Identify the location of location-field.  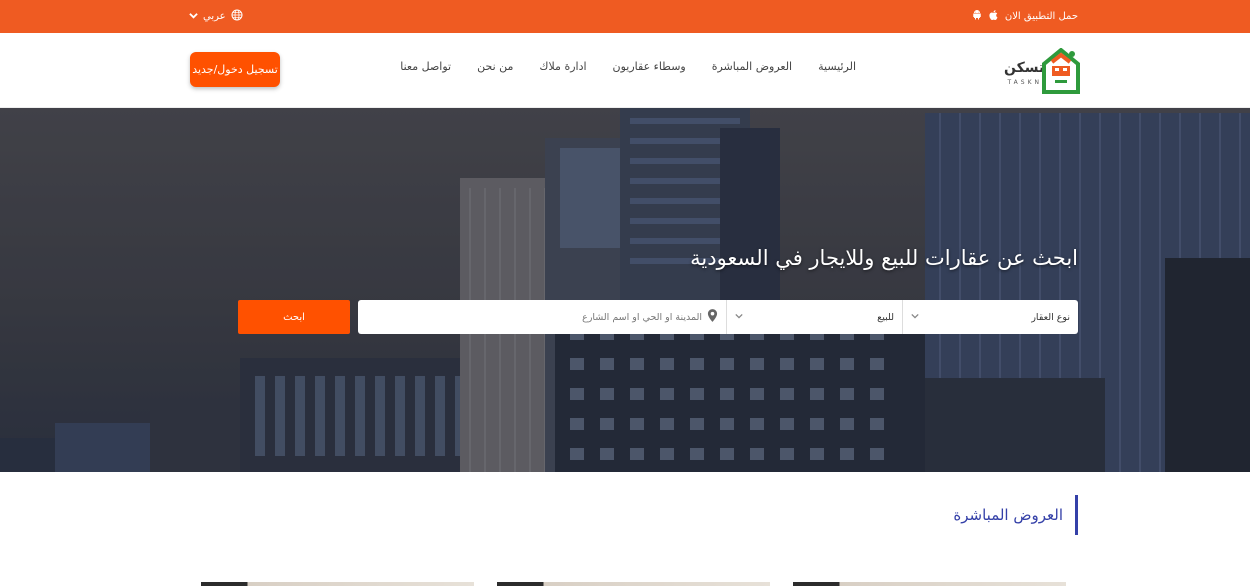
(542, 317).